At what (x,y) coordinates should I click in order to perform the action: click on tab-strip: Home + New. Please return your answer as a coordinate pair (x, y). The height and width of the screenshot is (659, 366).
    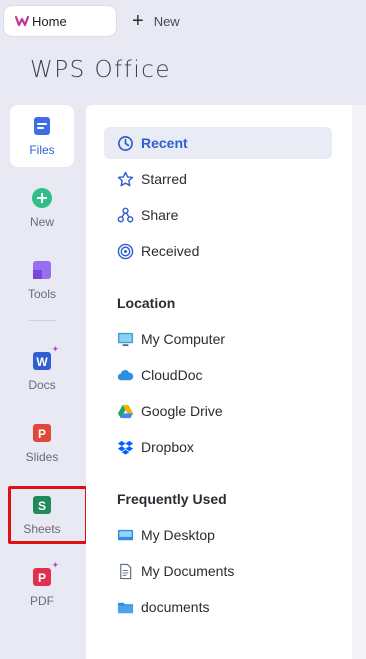
    Looking at the image, I should click on (183, 20).